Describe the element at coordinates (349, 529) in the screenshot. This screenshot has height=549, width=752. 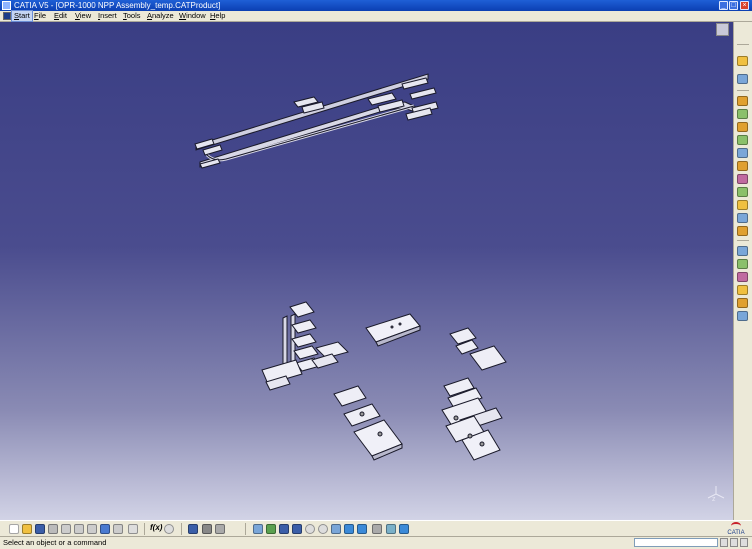
I see `isometric-view-icon` at that location.